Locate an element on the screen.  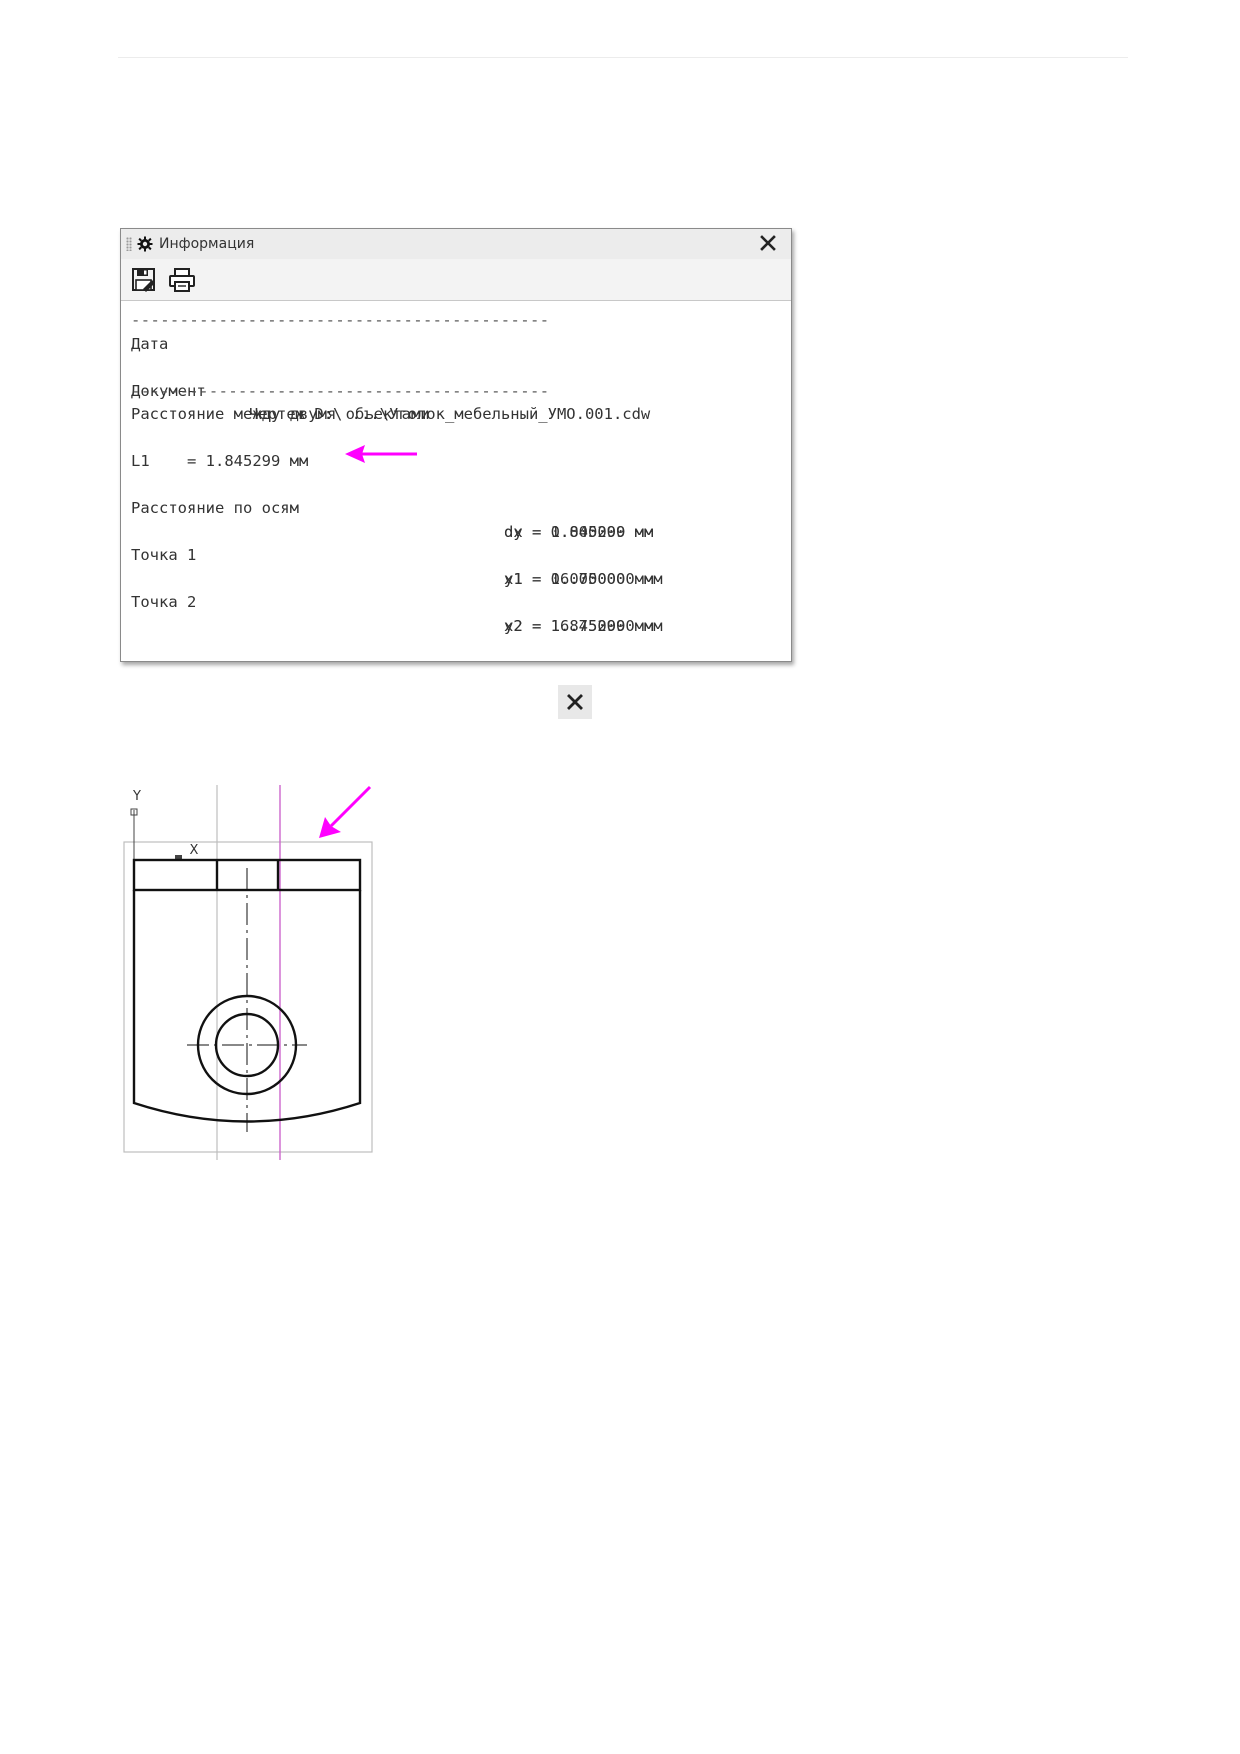
window-toolbar is located at coordinates (456, 280).